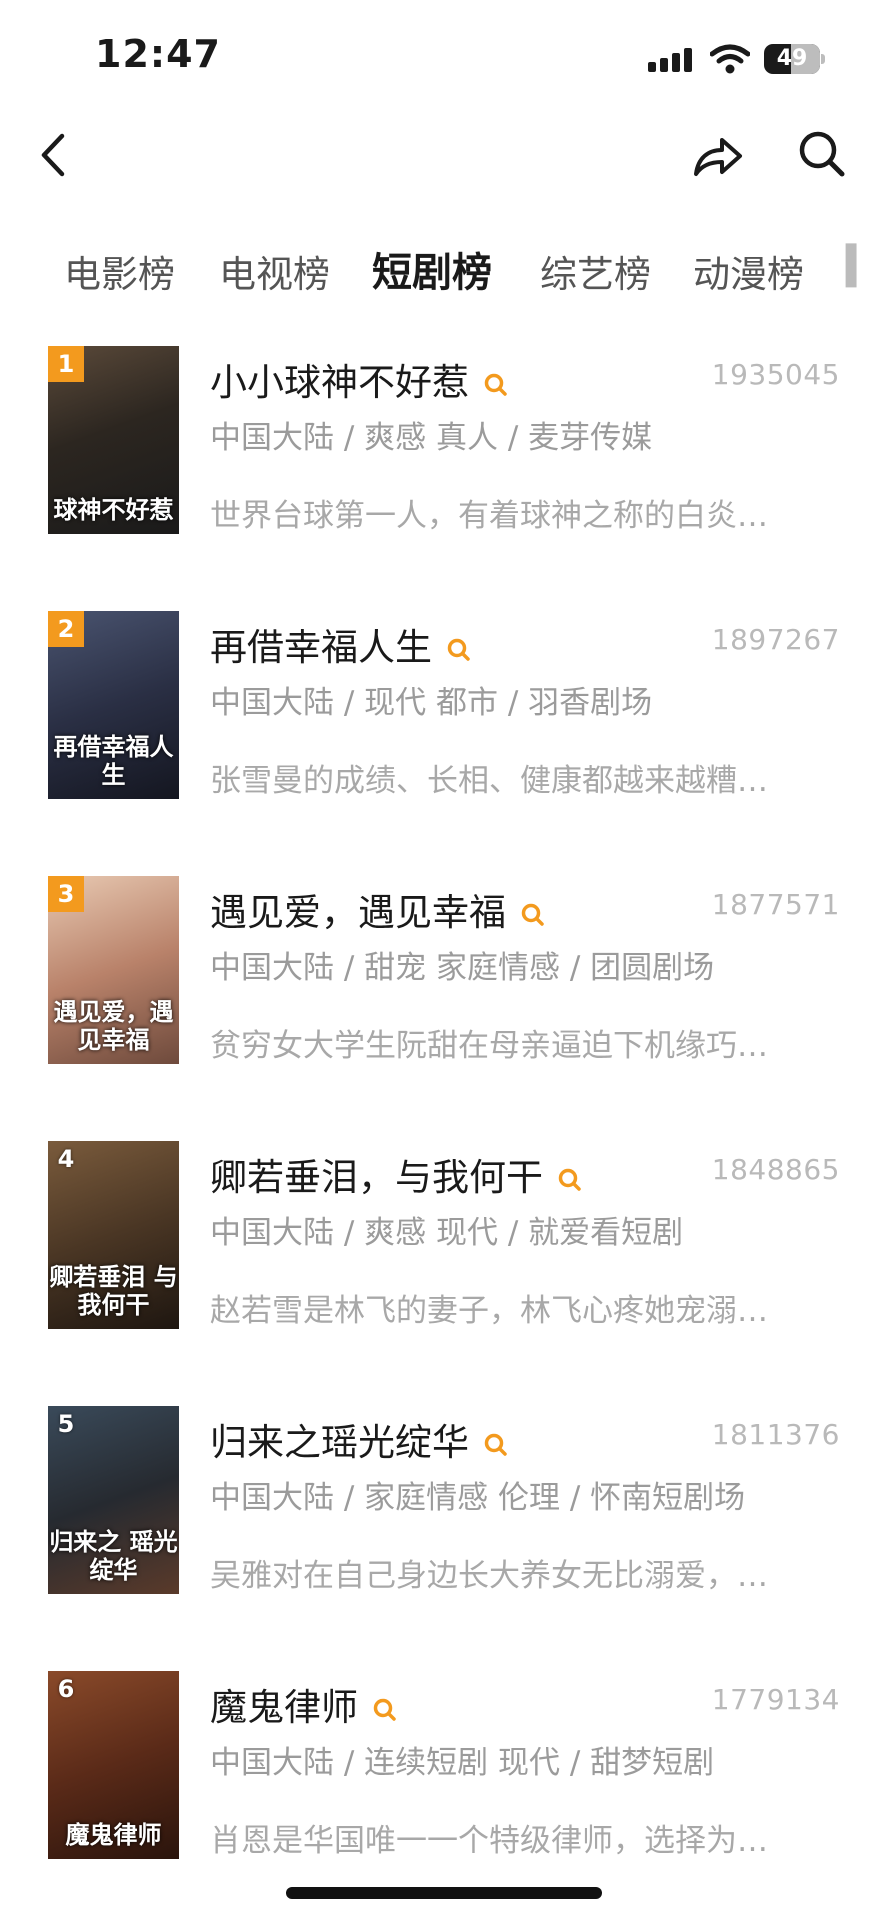 This screenshot has width=888, height=1920. Describe the element at coordinates (113, 970) in the screenshot. I see `poster-image: 3 遇见爱，遇见幸福` at that location.